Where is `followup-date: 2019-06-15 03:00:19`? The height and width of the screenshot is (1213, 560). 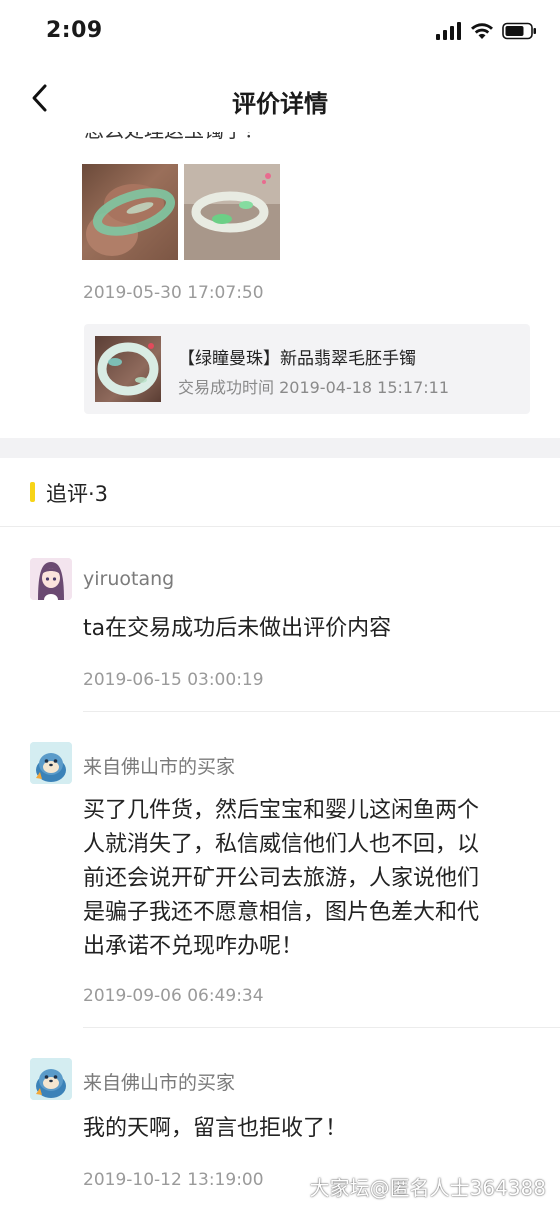
followup-date: 2019-06-15 03:00:19 is located at coordinates (173, 680).